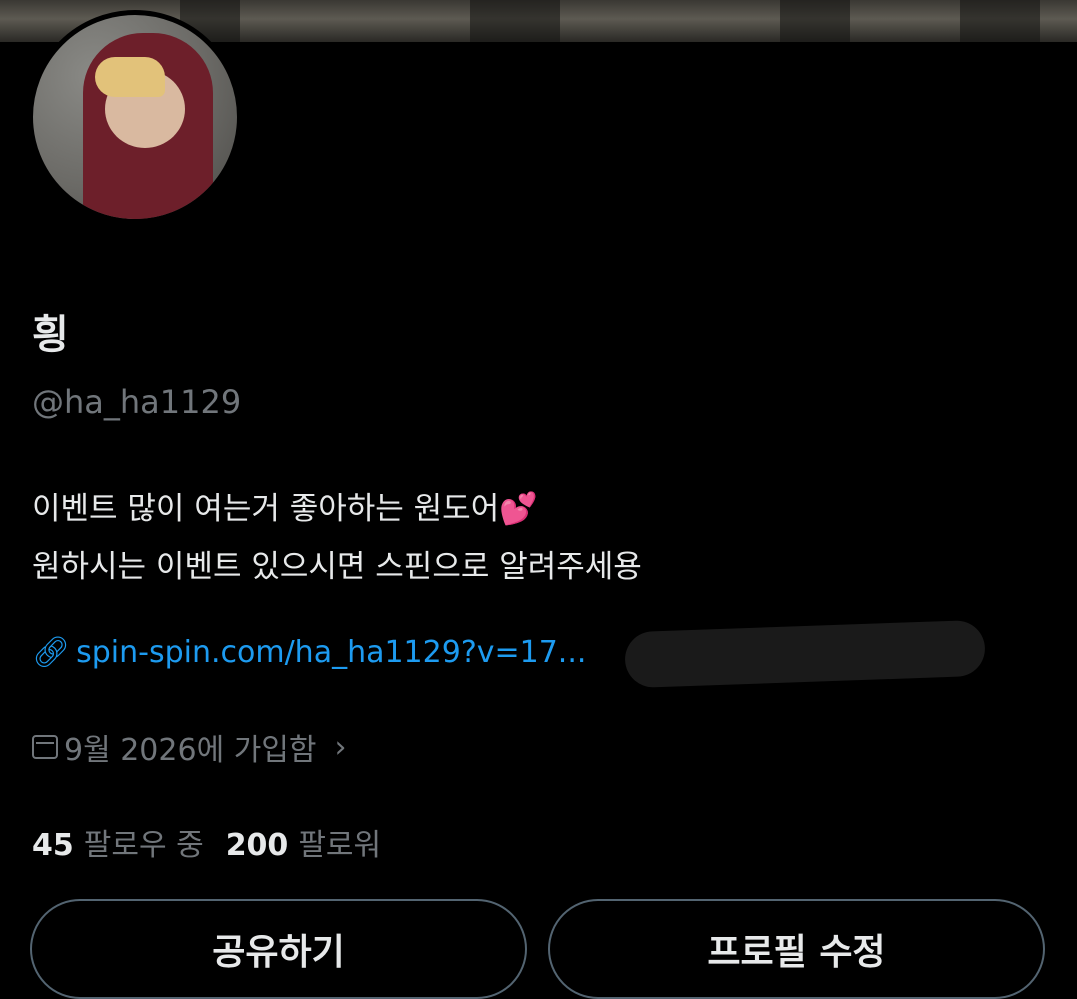 The height and width of the screenshot is (999, 1077). I want to click on chevron-right-icon: ›, so click(340, 747).